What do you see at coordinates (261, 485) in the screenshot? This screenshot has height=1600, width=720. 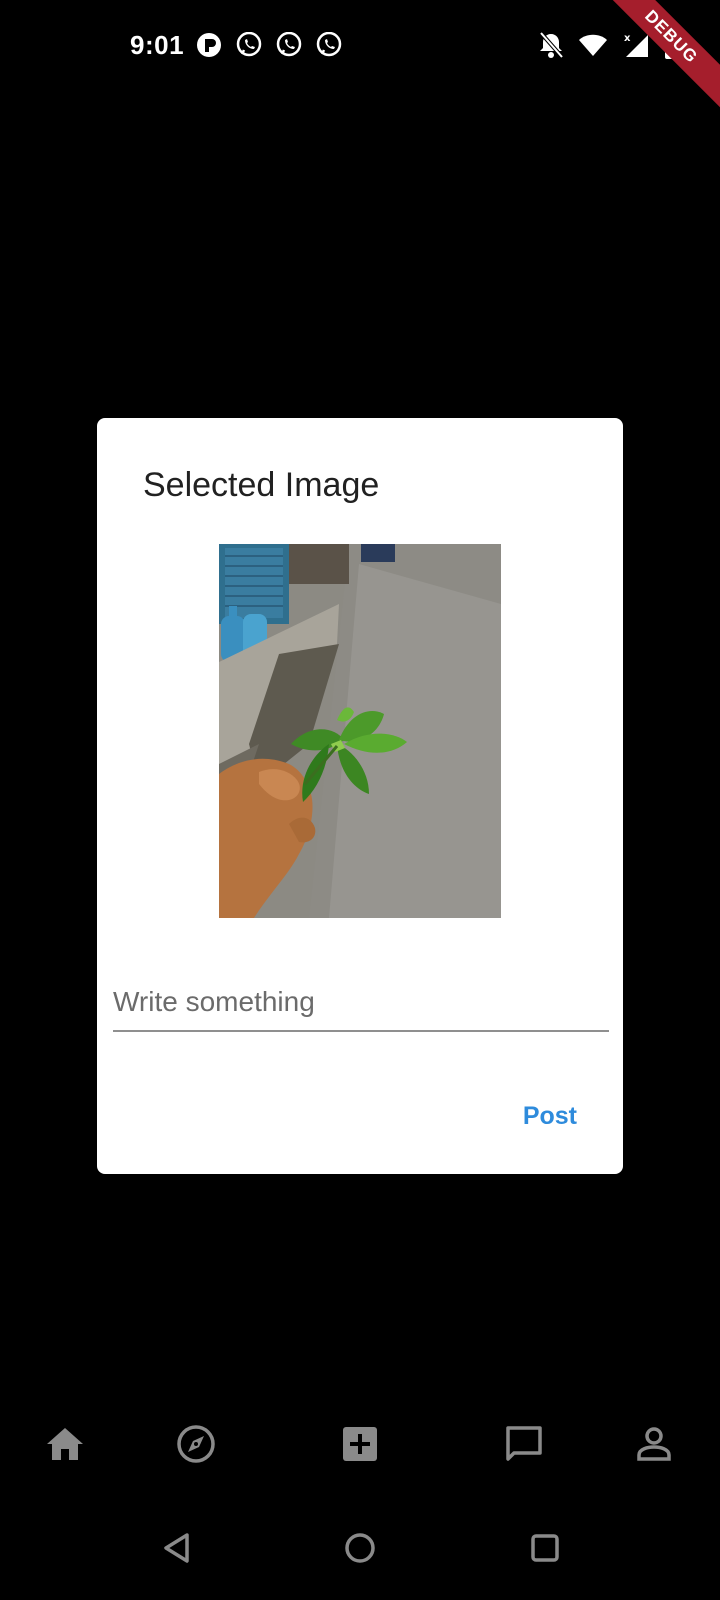 I see `dialog-title: Selected Image` at bounding box center [261, 485].